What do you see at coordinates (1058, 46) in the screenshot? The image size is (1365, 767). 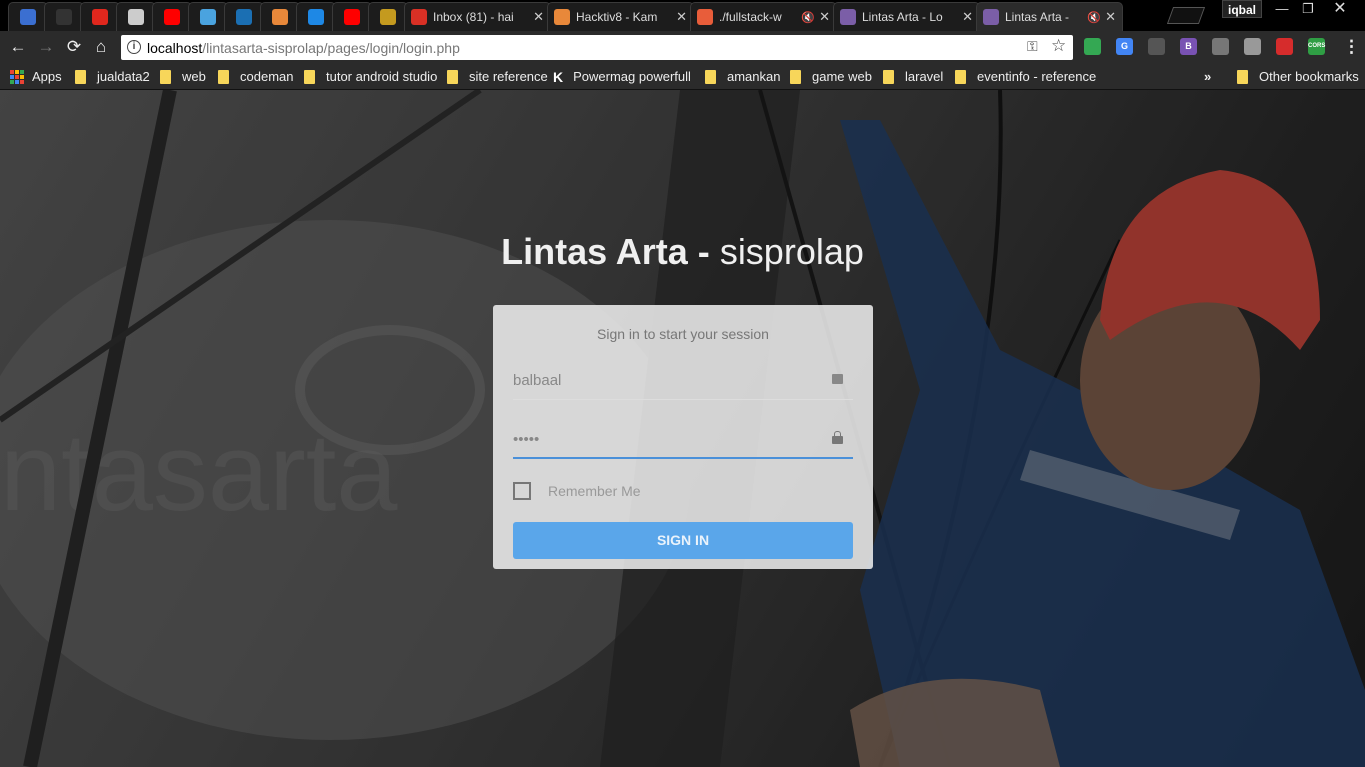 I see `bookmark-star-icon: ☆` at bounding box center [1058, 46].